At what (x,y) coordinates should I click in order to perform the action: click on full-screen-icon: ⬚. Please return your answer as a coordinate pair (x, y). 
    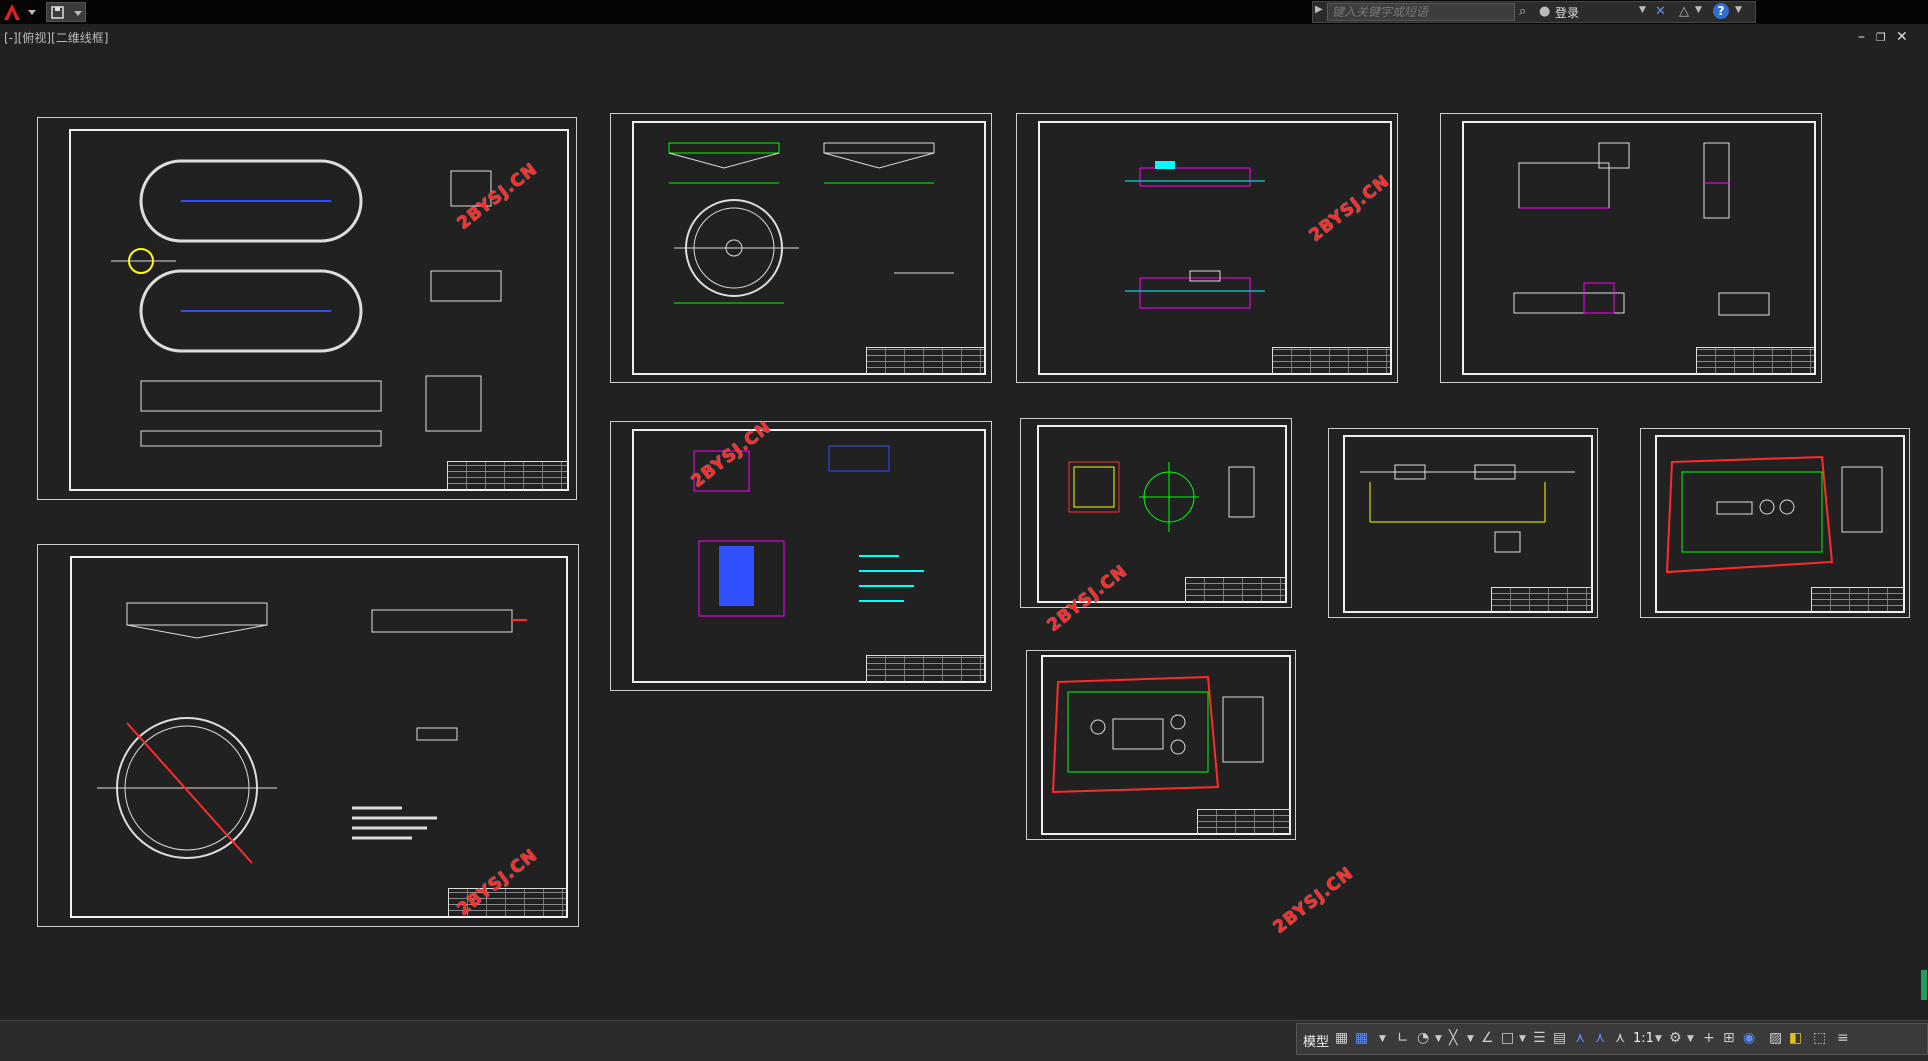
    Looking at the image, I should click on (1819, 1038).